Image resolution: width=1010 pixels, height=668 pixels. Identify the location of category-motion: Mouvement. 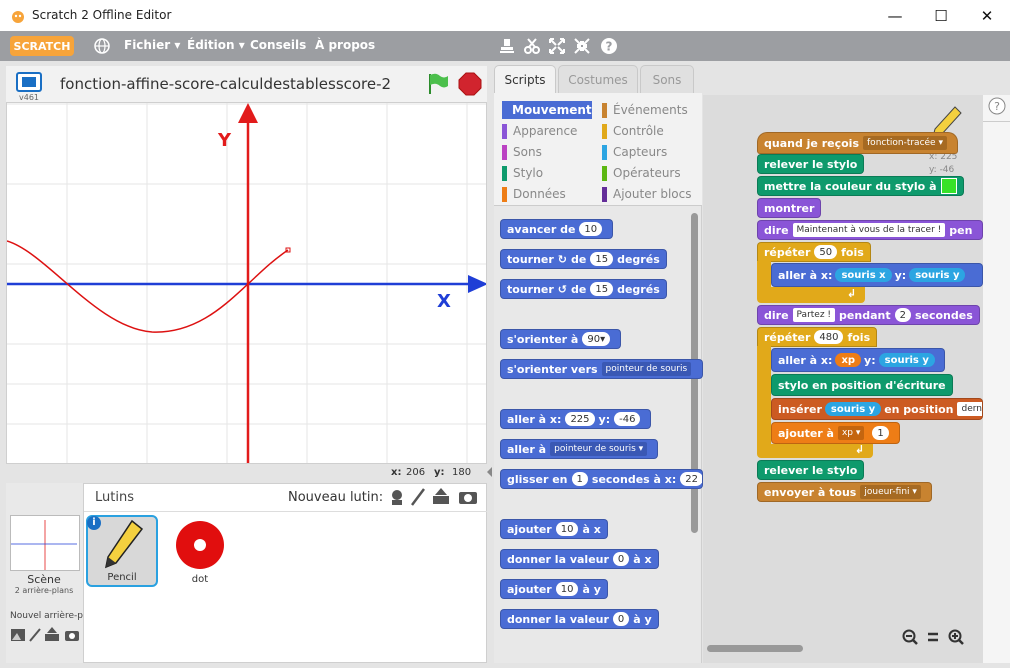
(547, 110).